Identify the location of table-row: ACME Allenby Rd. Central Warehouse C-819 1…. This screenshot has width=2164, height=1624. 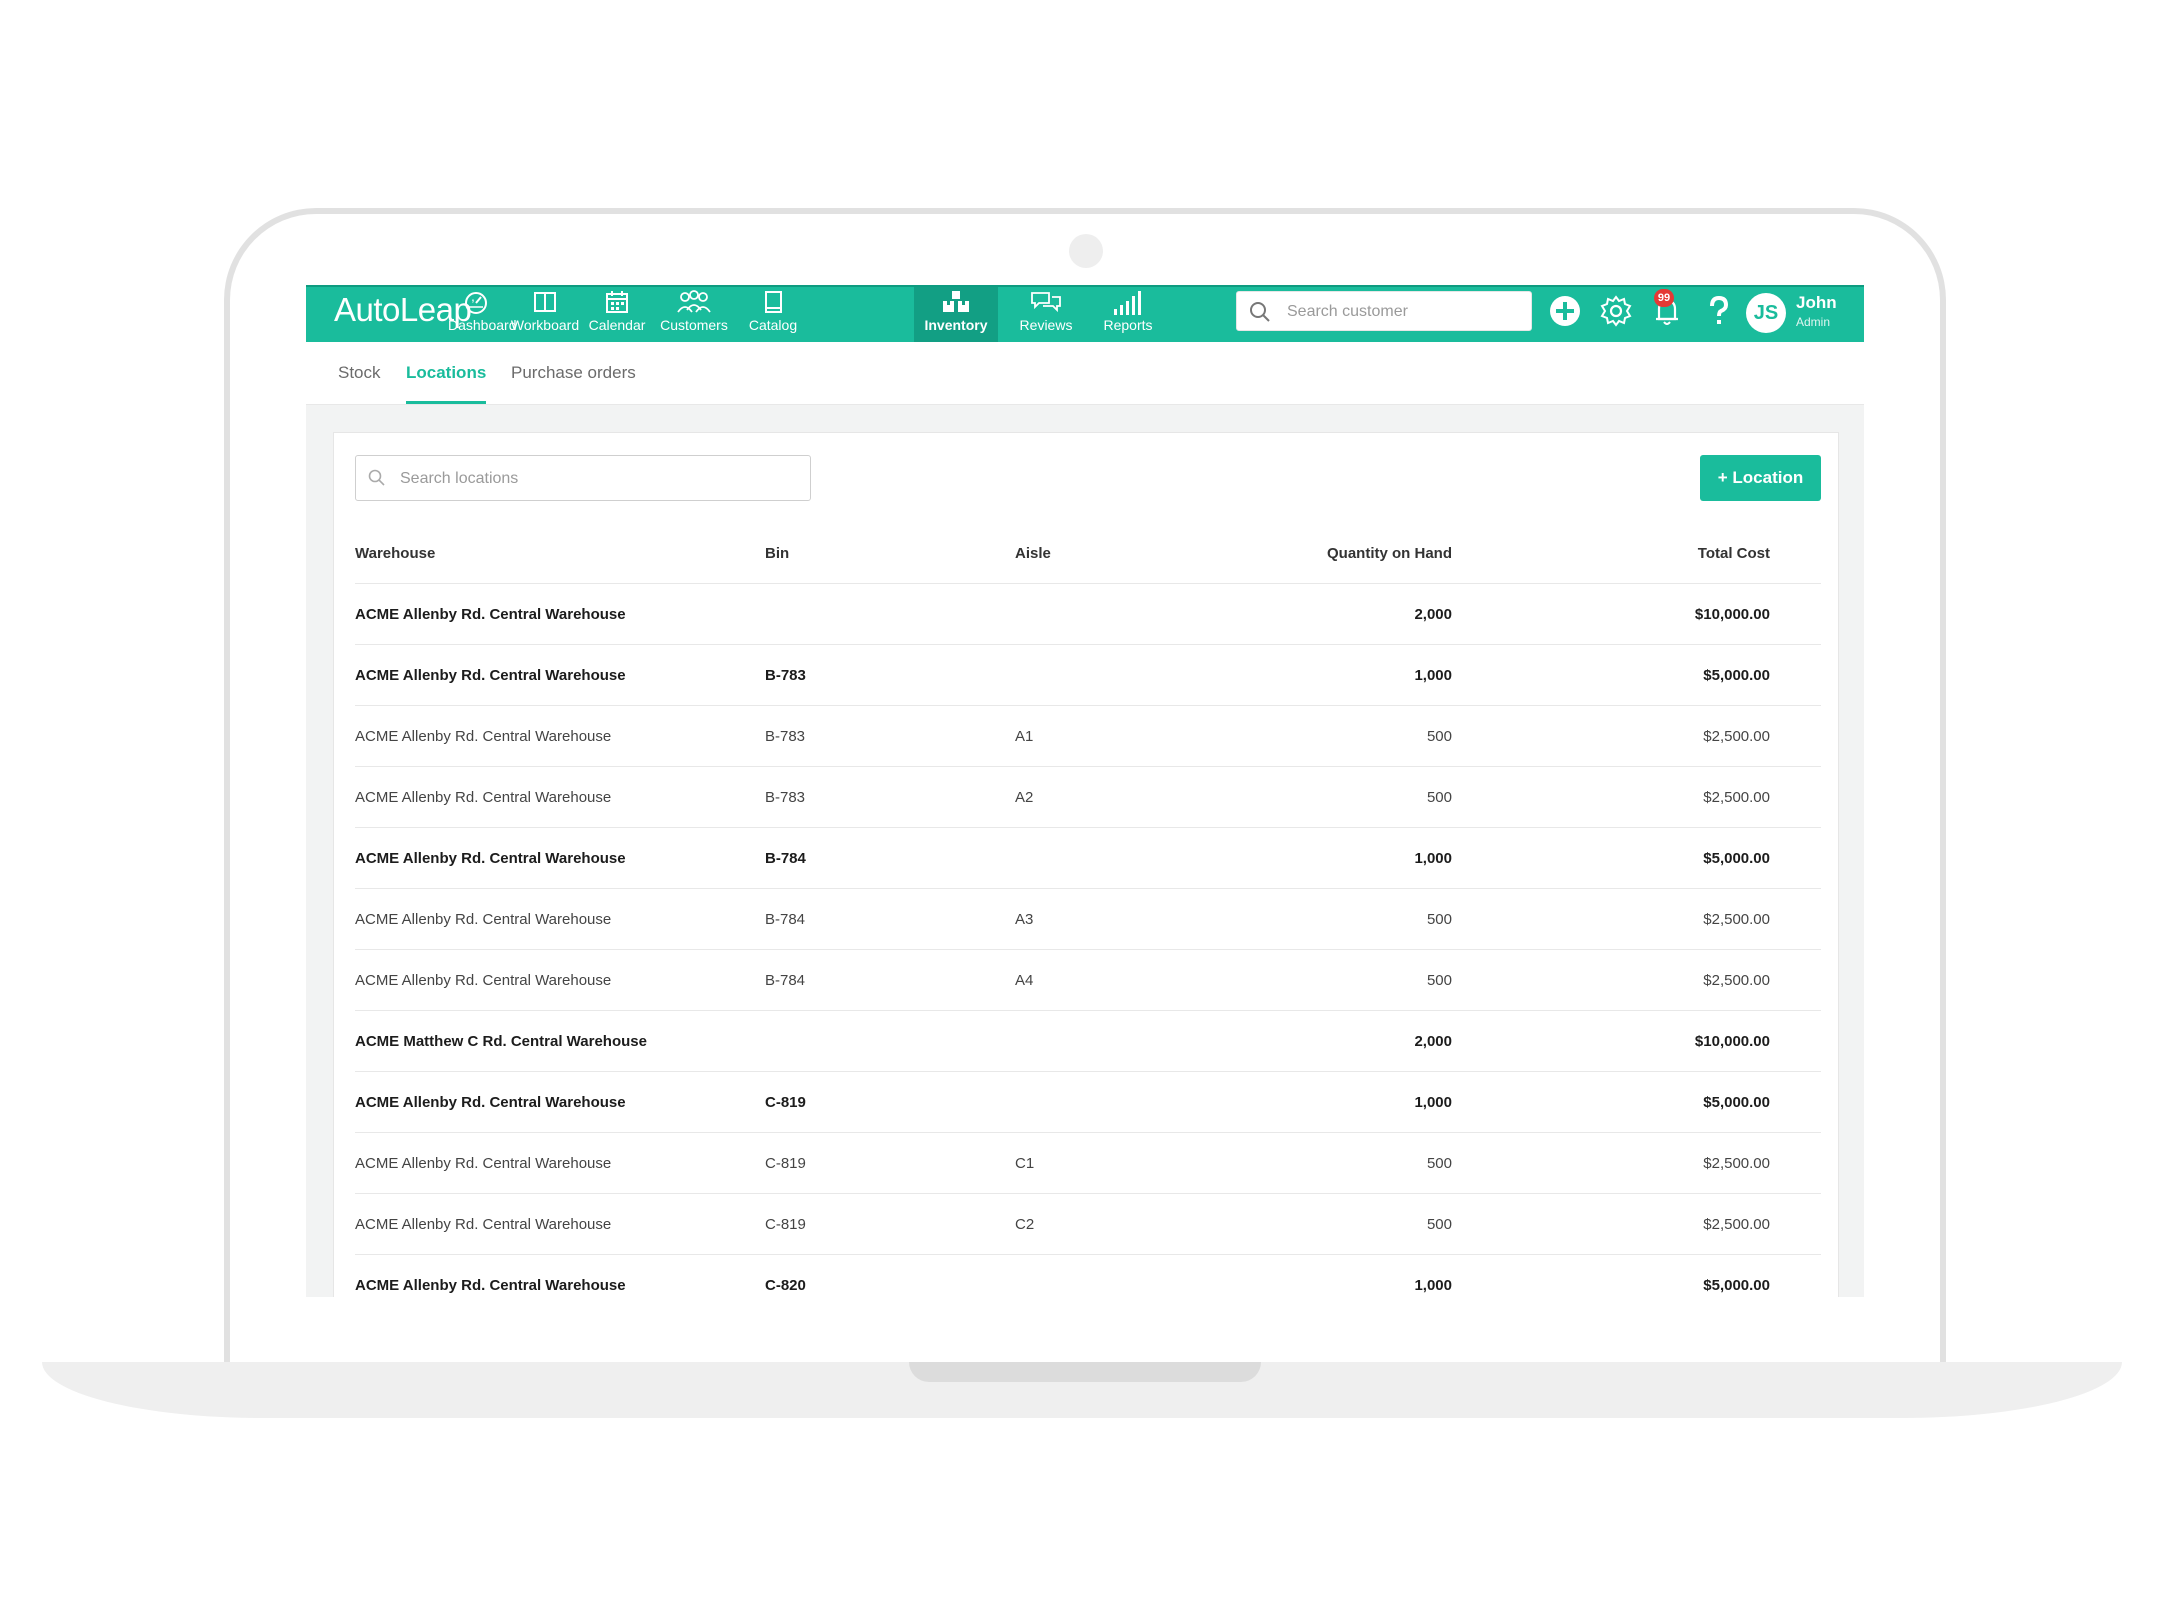
(1088, 1102).